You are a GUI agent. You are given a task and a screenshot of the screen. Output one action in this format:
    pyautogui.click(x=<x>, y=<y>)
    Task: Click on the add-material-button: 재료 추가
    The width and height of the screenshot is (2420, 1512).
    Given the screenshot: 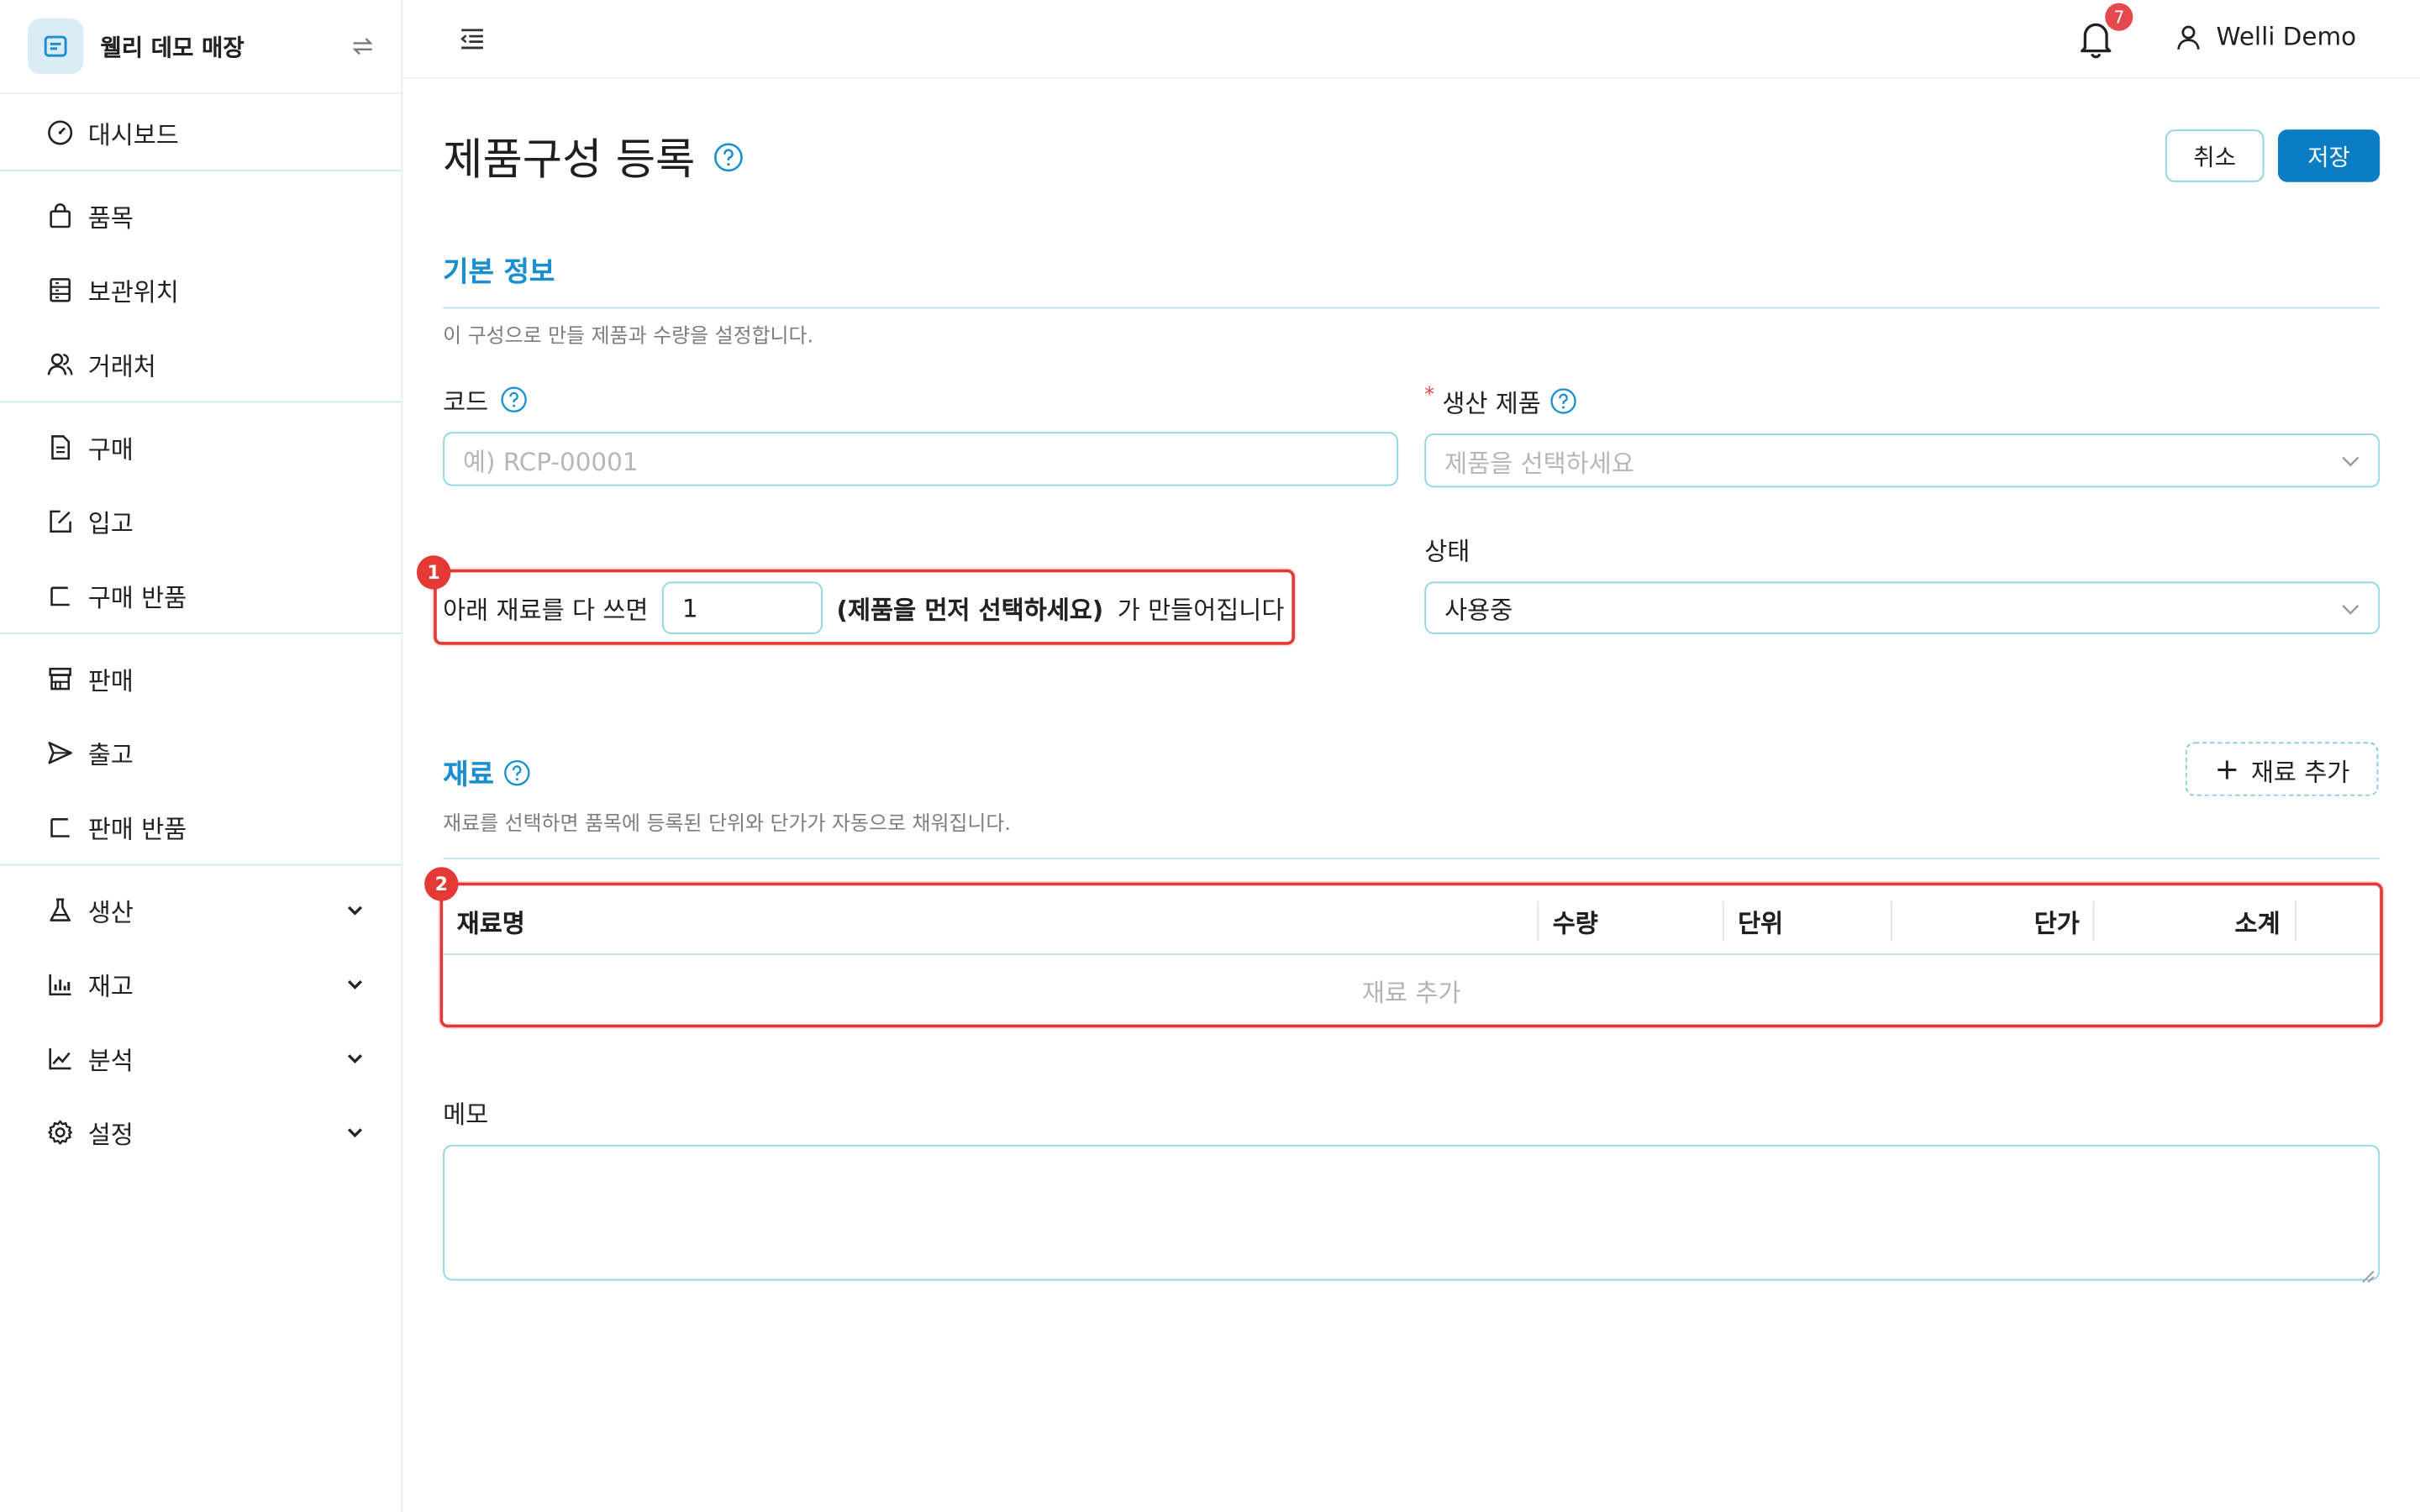 What is the action you would take?
    pyautogui.click(x=2282, y=769)
    